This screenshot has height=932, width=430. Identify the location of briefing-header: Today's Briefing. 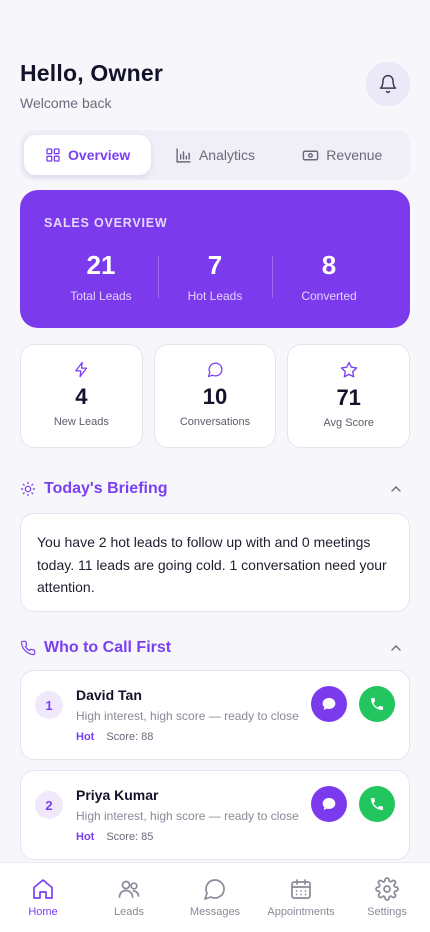
(215, 489).